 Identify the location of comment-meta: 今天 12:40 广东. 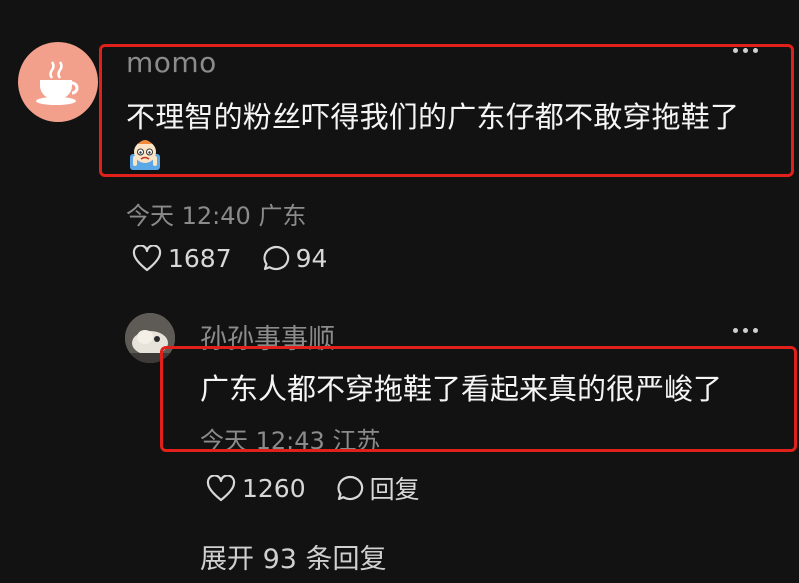
(216, 213).